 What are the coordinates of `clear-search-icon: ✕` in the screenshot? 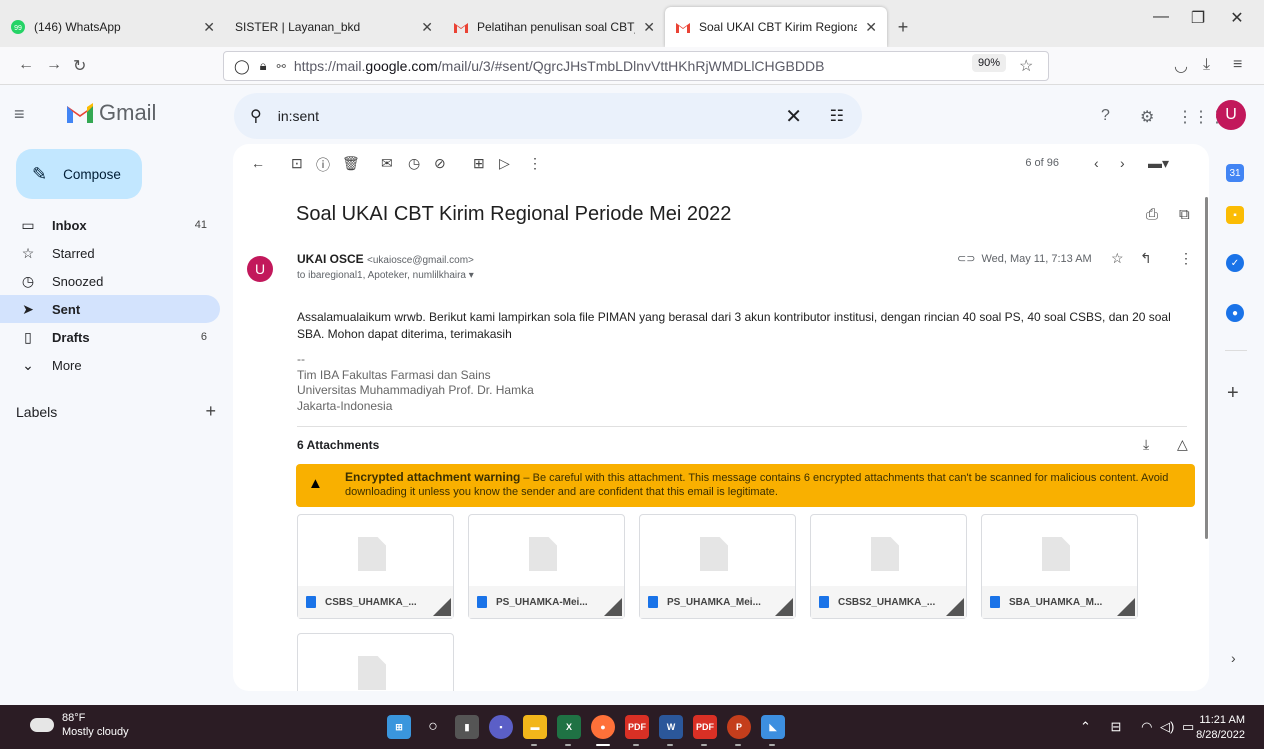 It's located at (793, 116).